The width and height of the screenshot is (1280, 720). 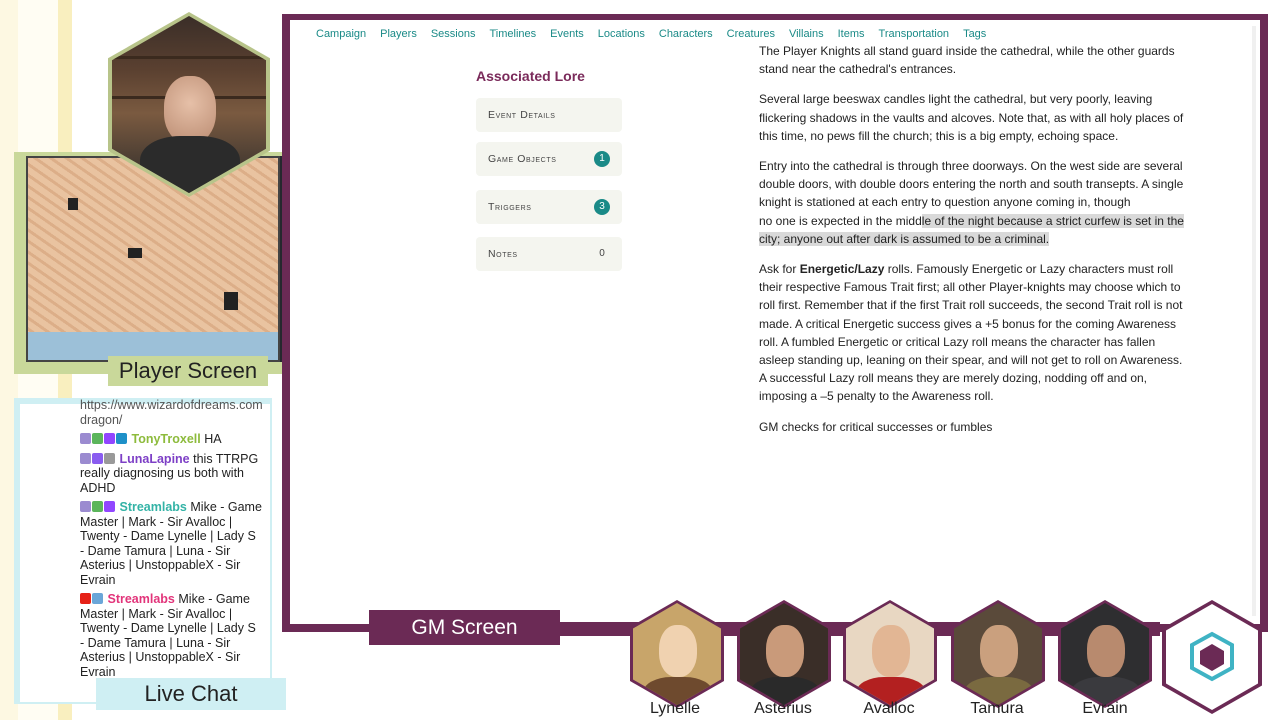 What do you see at coordinates (153, 259) in the screenshot?
I see `city-map-image` at bounding box center [153, 259].